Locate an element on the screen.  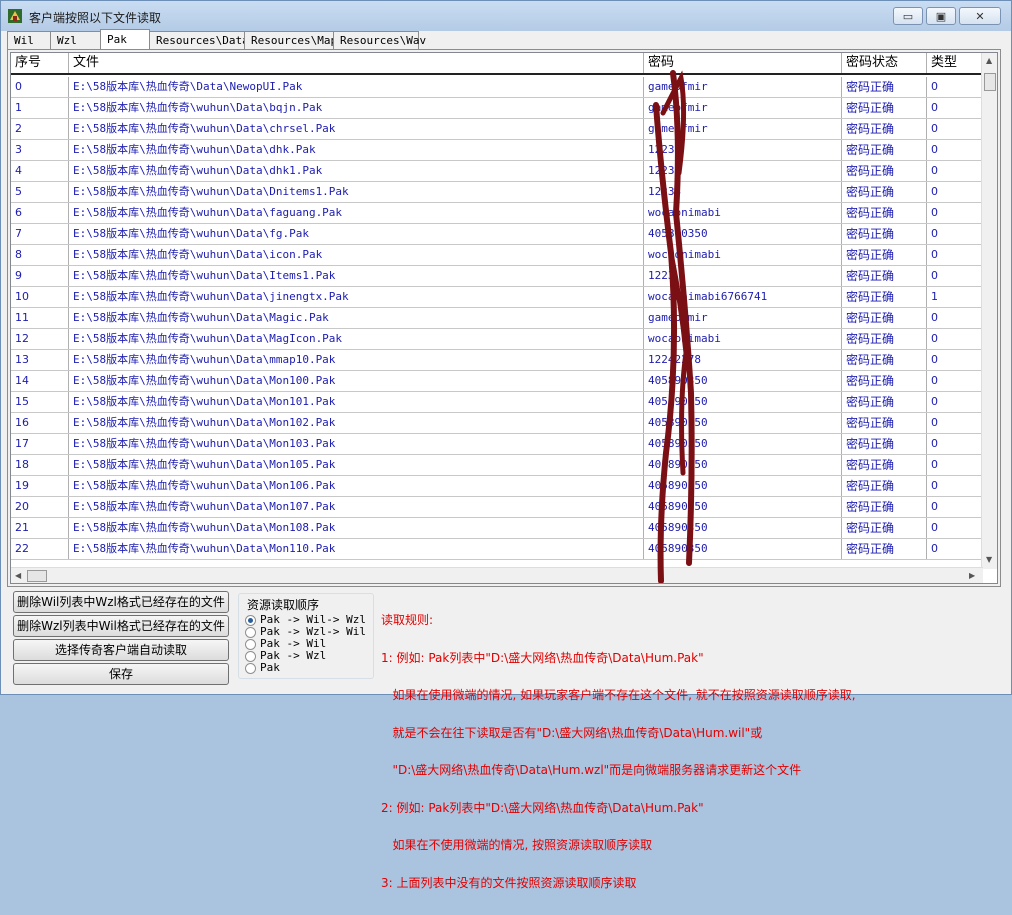
table-header: 序号 文件 密码 密码状态 类型 is located at coordinates (498, 64).